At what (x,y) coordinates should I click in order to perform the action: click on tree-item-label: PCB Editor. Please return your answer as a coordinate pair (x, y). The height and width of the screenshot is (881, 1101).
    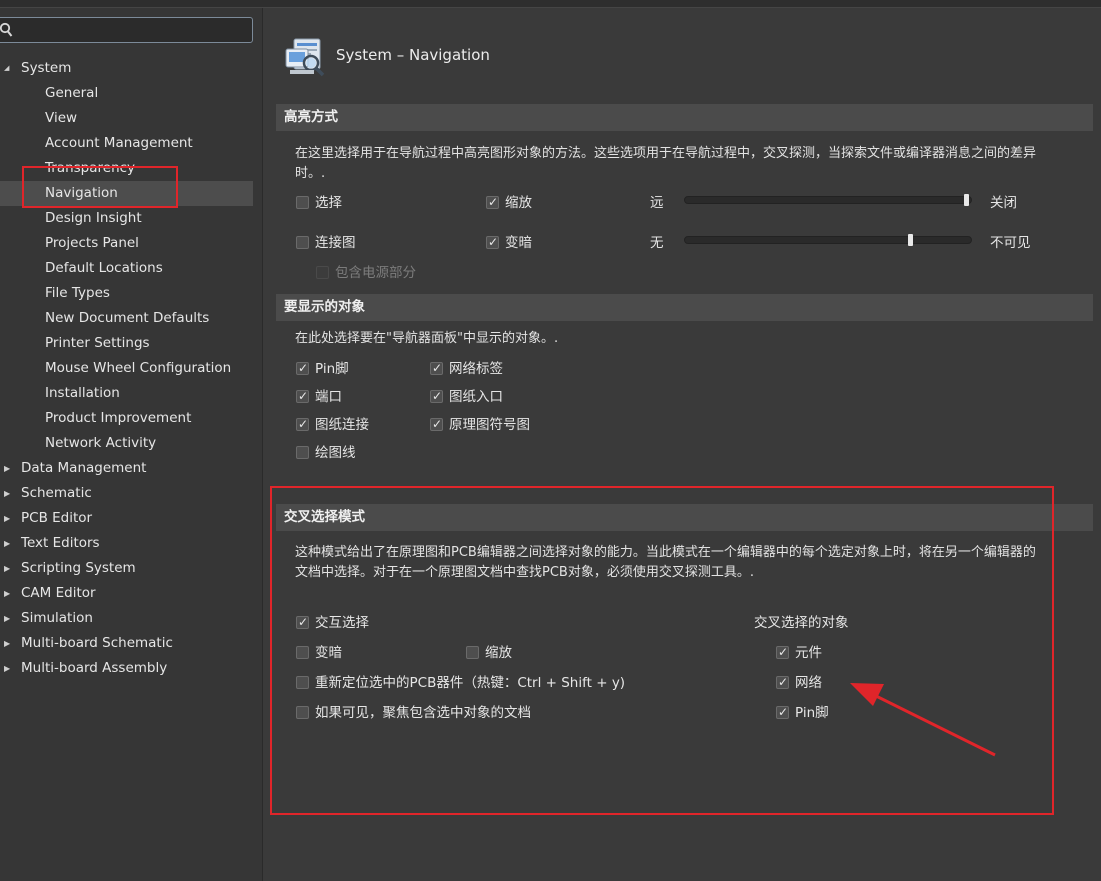
    Looking at the image, I should click on (57, 518).